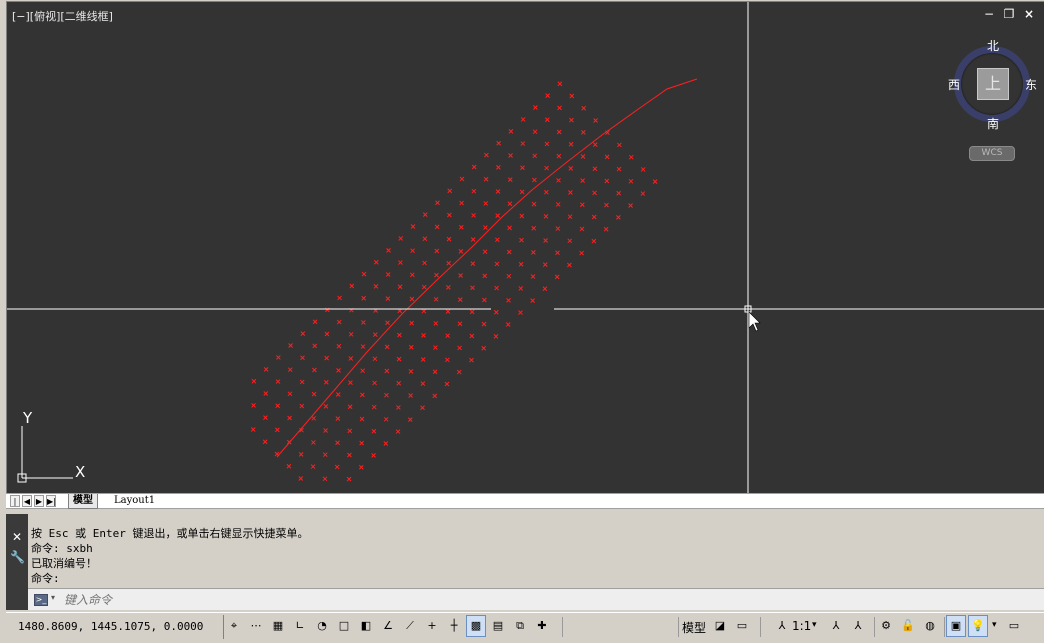  I want to click on command-line-handle: ✕ 🔧, so click(17, 562).